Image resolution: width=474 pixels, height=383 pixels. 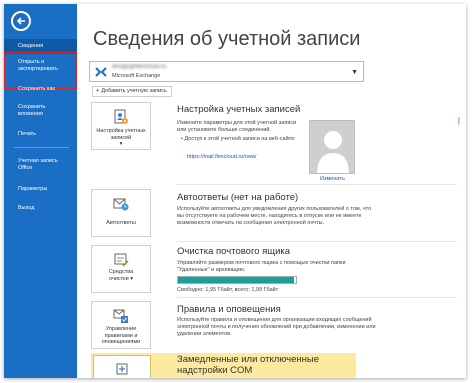 What do you see at coordinates (354, 72) in the screenshot?
I see `chevron-down-icon: ▼` at bounding box center [354, 72].